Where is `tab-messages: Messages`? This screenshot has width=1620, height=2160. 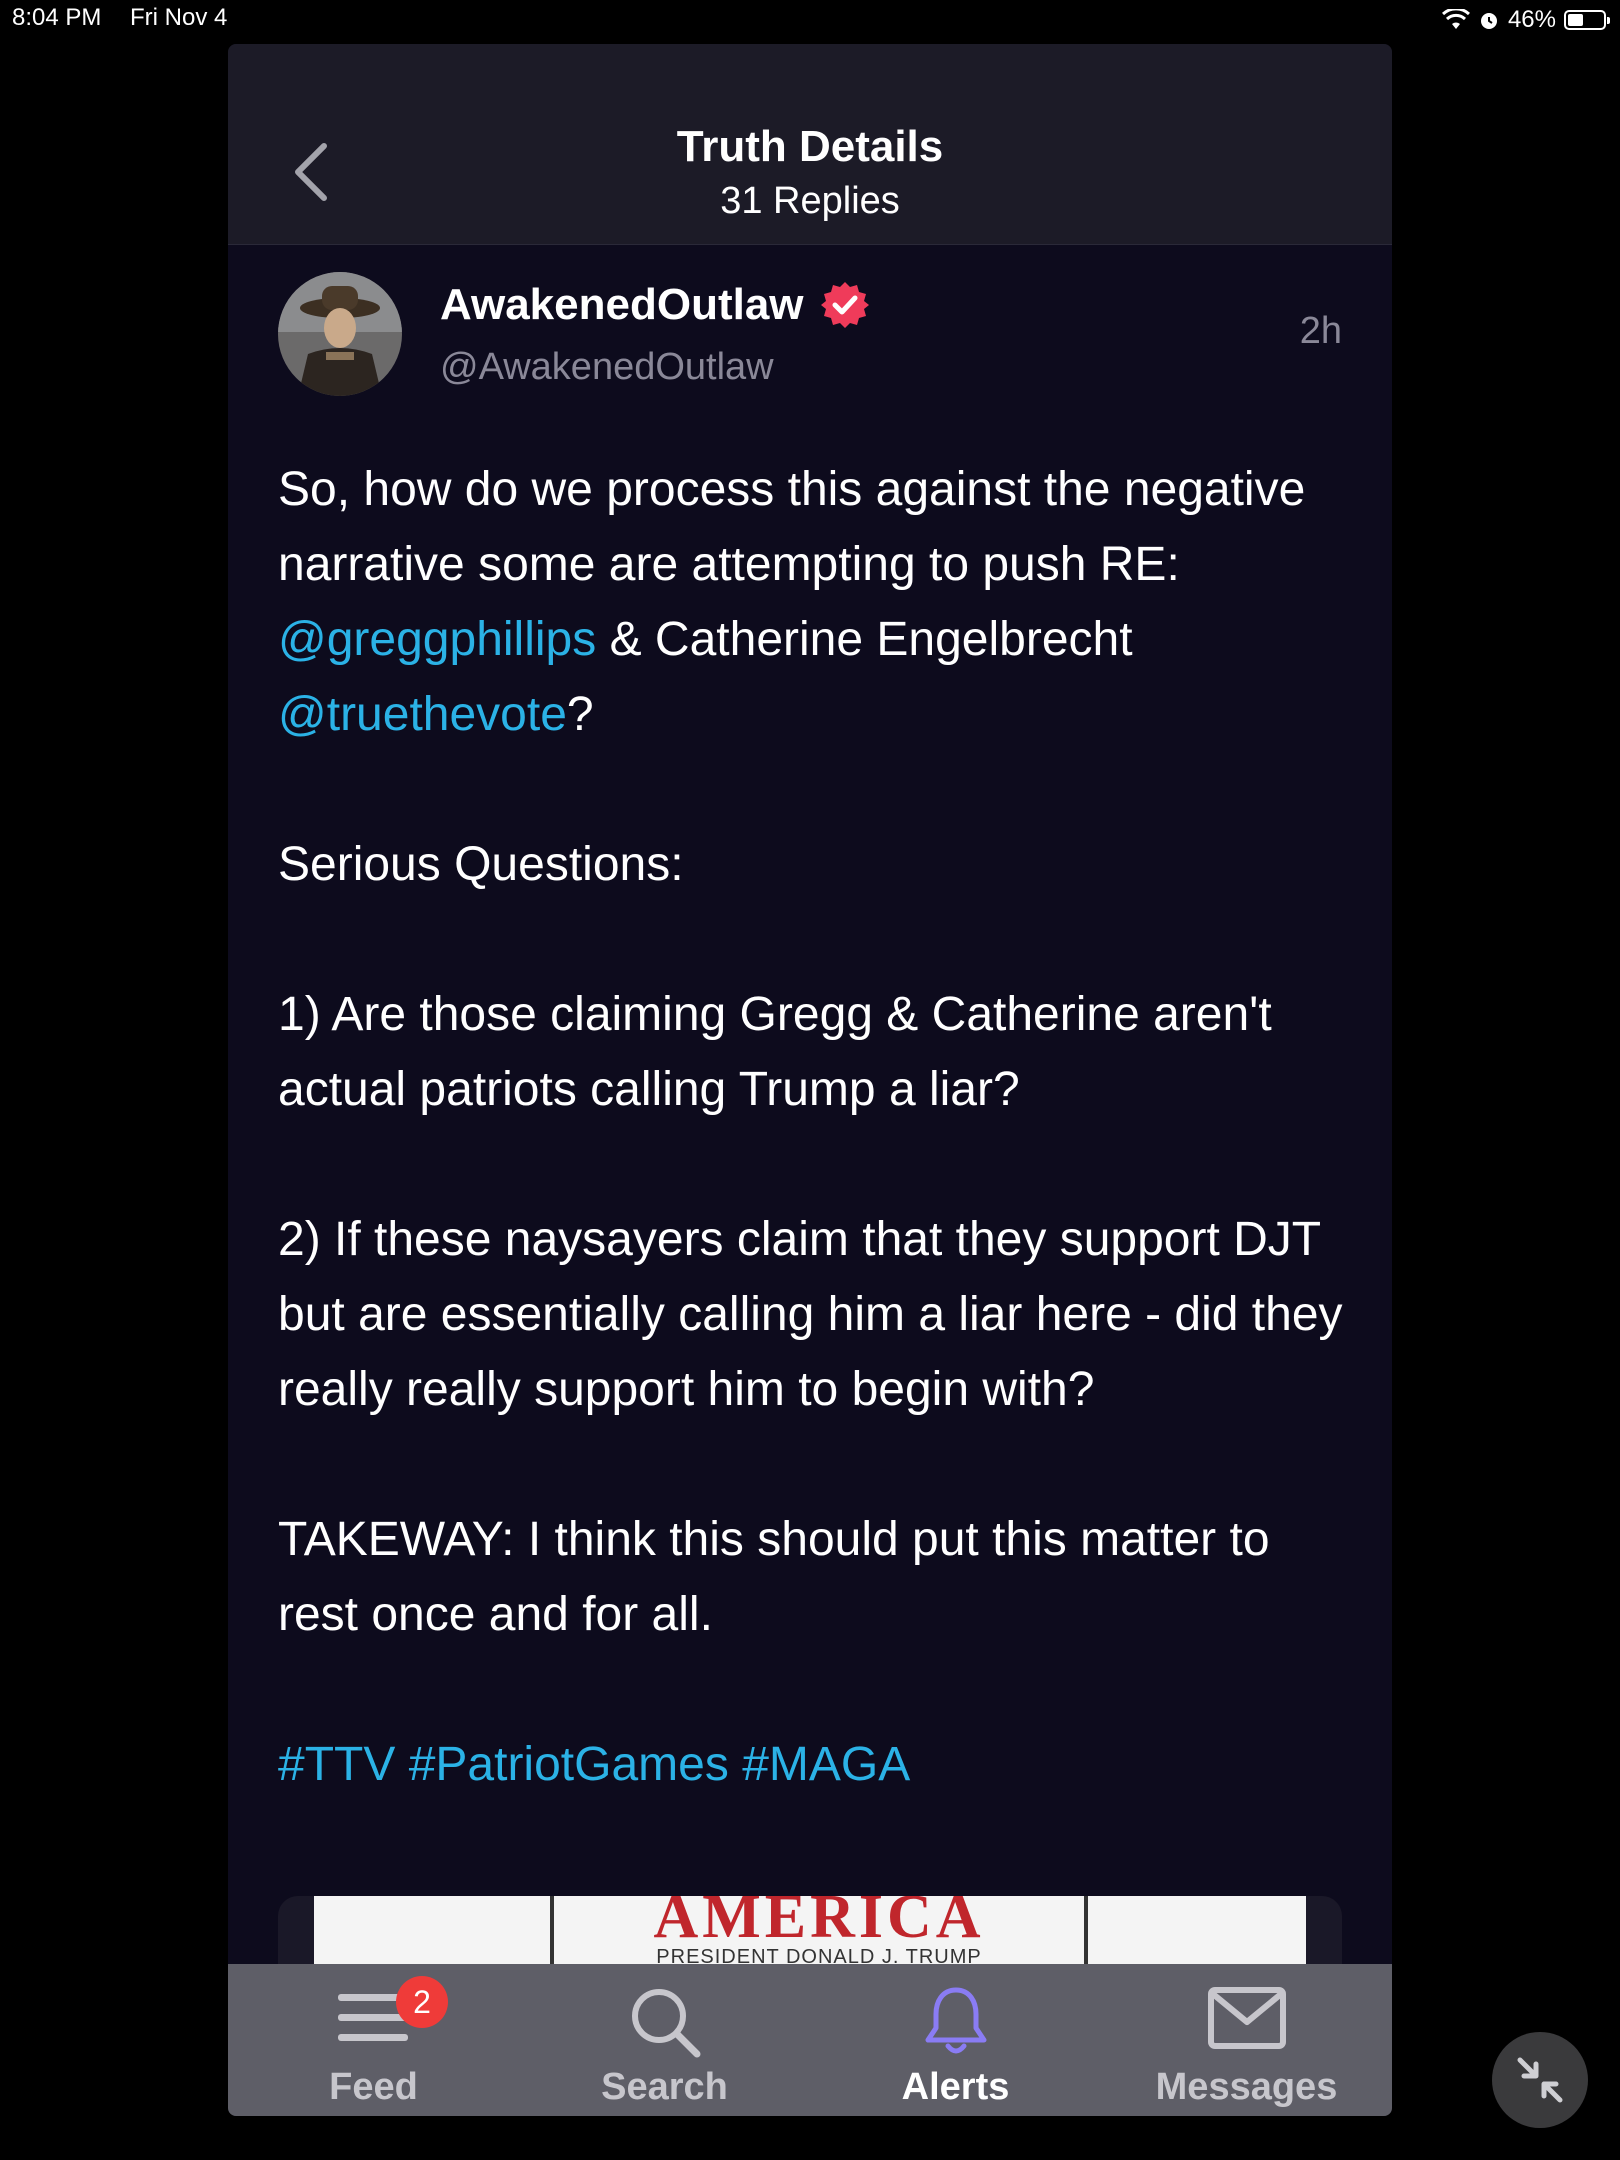 tab-messages: Messages is located at coordinates (1246, 2040).